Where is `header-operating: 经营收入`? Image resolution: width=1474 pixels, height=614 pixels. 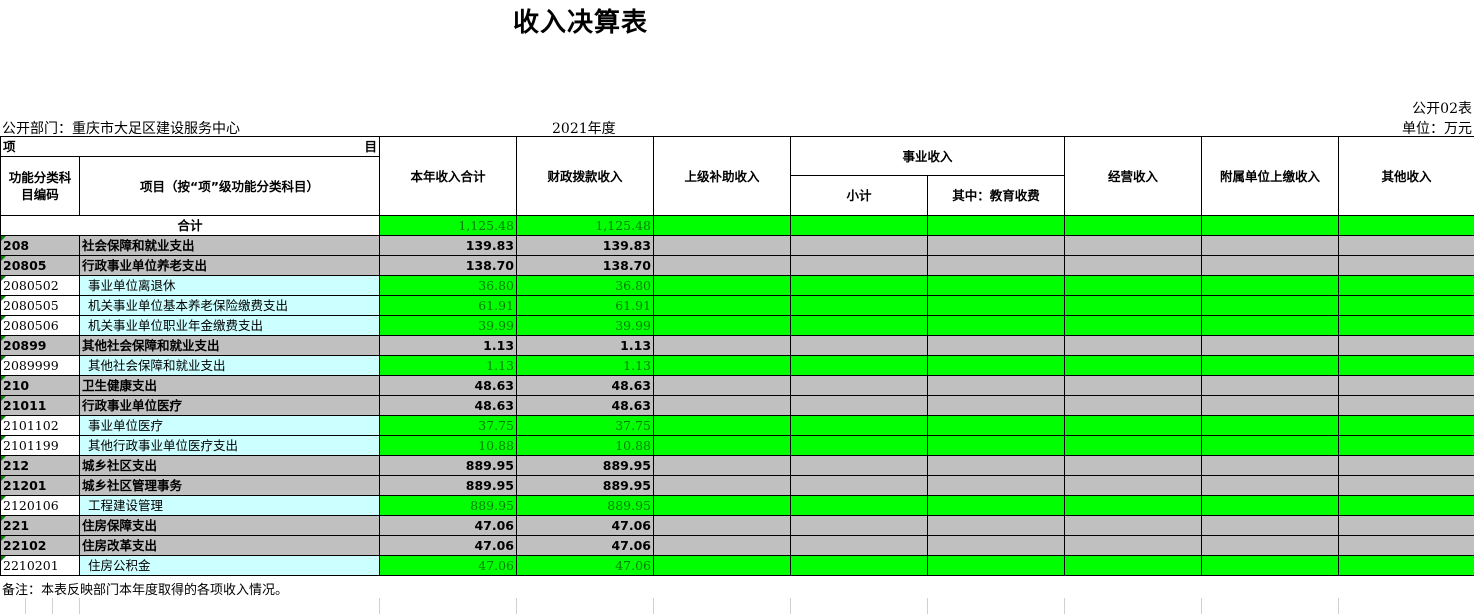
header-operating: 经营收入 is located at coordinates (1133, 176).